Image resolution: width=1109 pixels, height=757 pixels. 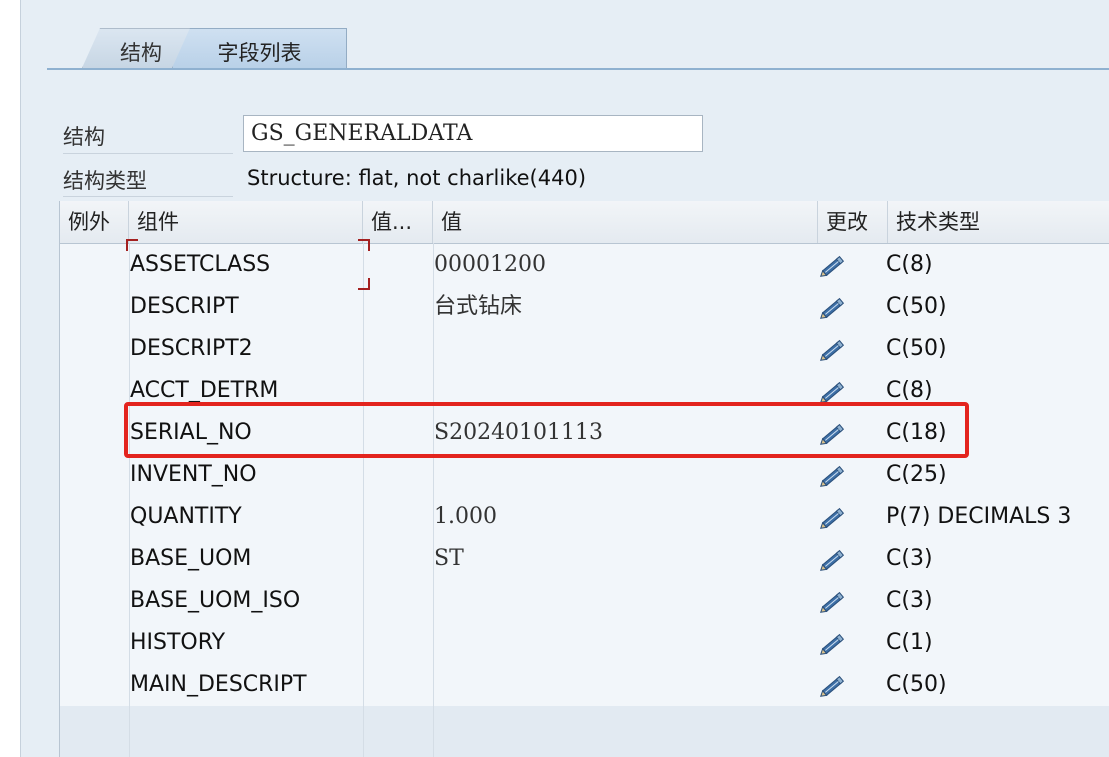 I want to click on component-cell: MAIN_DESCRIPT, so click(x=218, y=684).